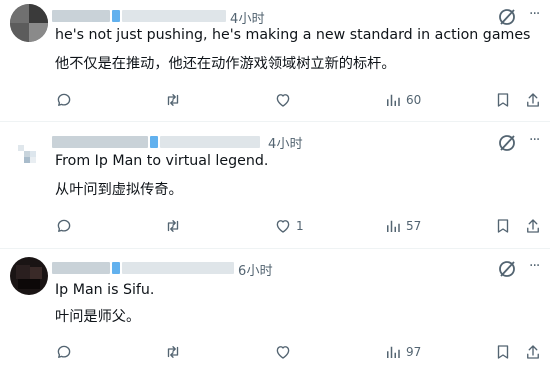 This screenshot has width=550, height=373. What do you see at coordinates (162, 161) in the screenshot?
I see `reply-text-original: From Ip Man to virtual legend.` at bounding box center [162, 161].